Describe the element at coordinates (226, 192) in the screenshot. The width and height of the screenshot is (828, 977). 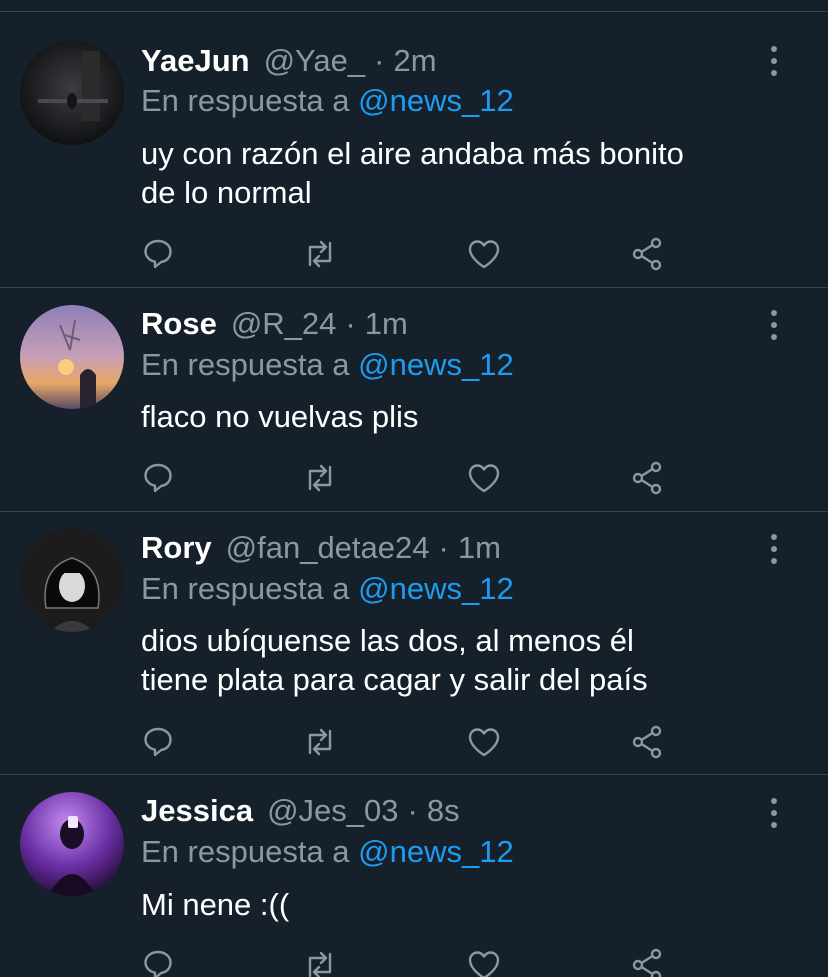
I see `tweet-text-line: de lo normal` at that location.